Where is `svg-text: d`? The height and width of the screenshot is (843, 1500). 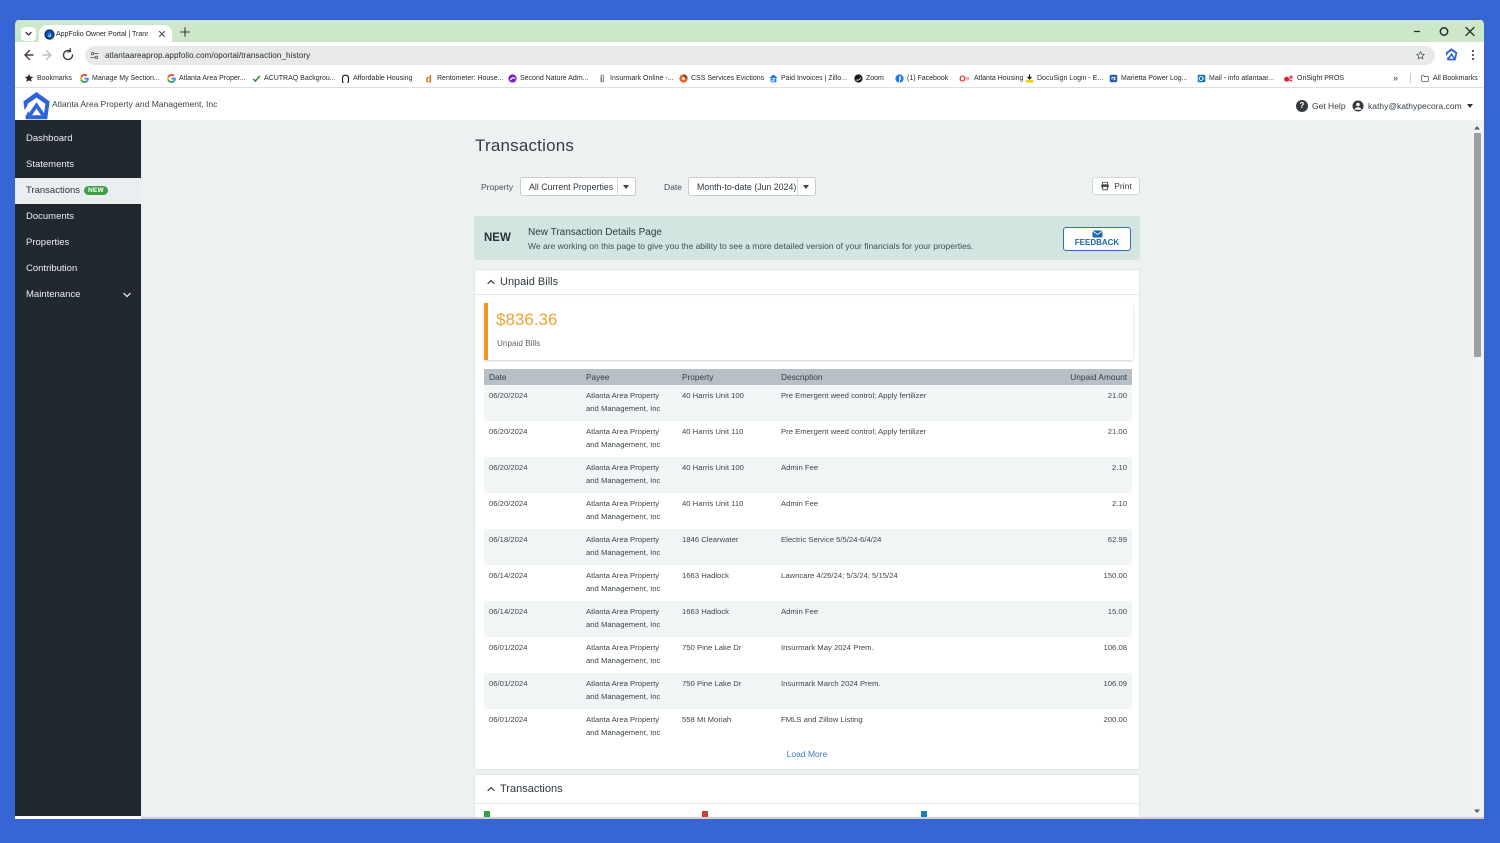
svg-text: d is located at coordinates (429, 78).